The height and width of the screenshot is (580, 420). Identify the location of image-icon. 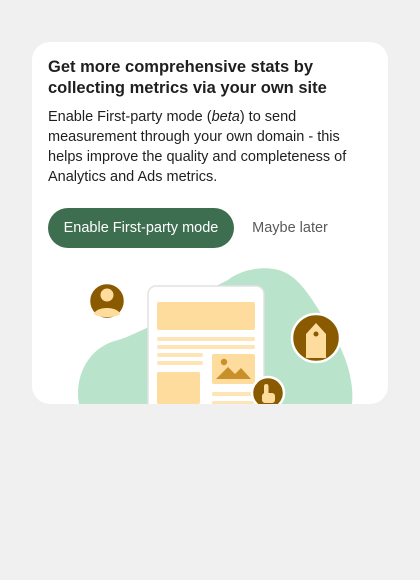
(233, 369).